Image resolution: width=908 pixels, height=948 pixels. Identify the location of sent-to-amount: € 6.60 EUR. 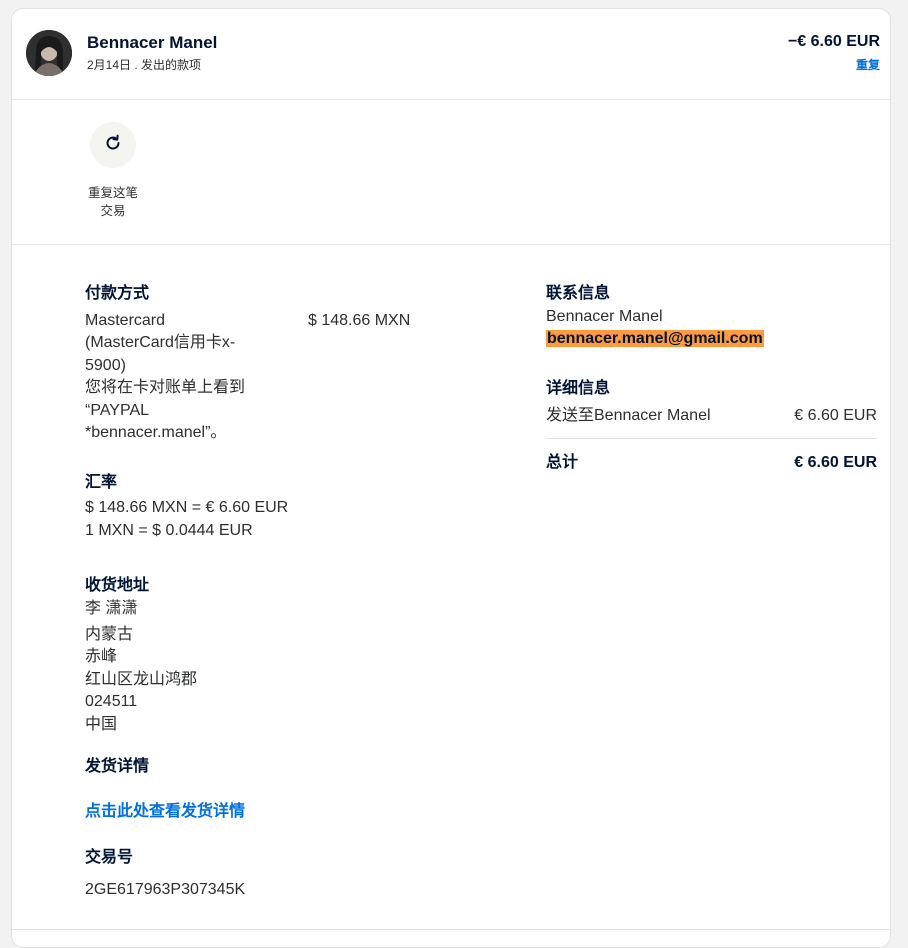
(835, 415).